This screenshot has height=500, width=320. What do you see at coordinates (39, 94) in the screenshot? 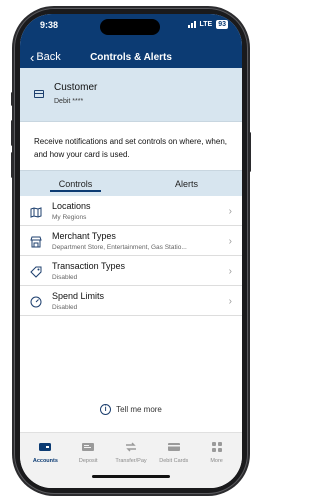
I see `card-icon` at bounding box center [39, 94].